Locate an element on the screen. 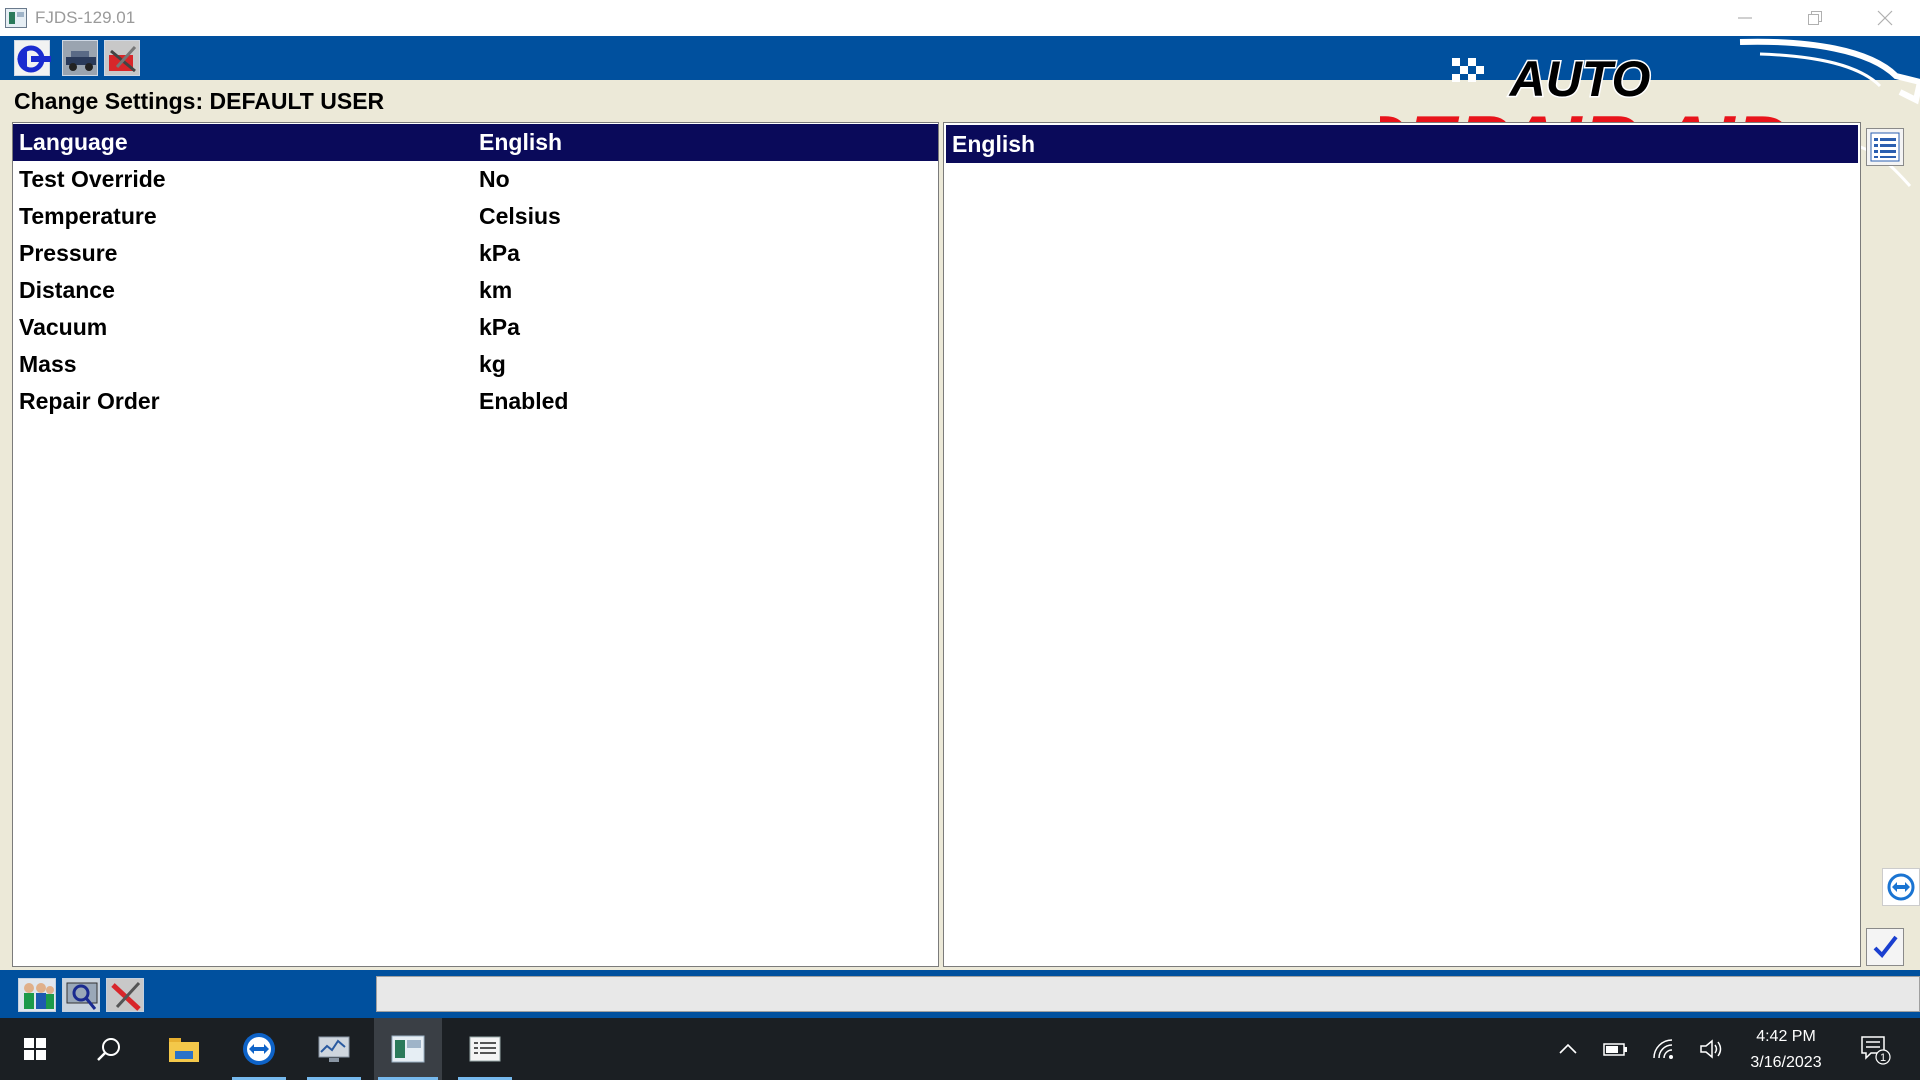  file-explorer-icon is located at coordinates (184, 1050).